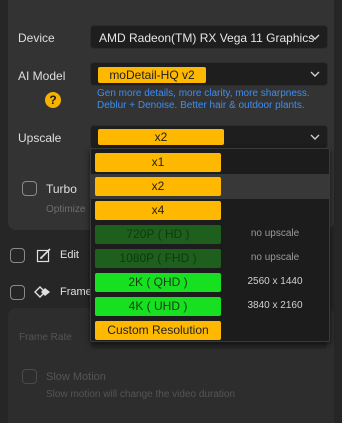 The width and height of the screenshot is (342, 423). What do you see at coordinates (53, 100) in the screenshot?
I see `help-icon: ?` at bounding box center [53, 100].